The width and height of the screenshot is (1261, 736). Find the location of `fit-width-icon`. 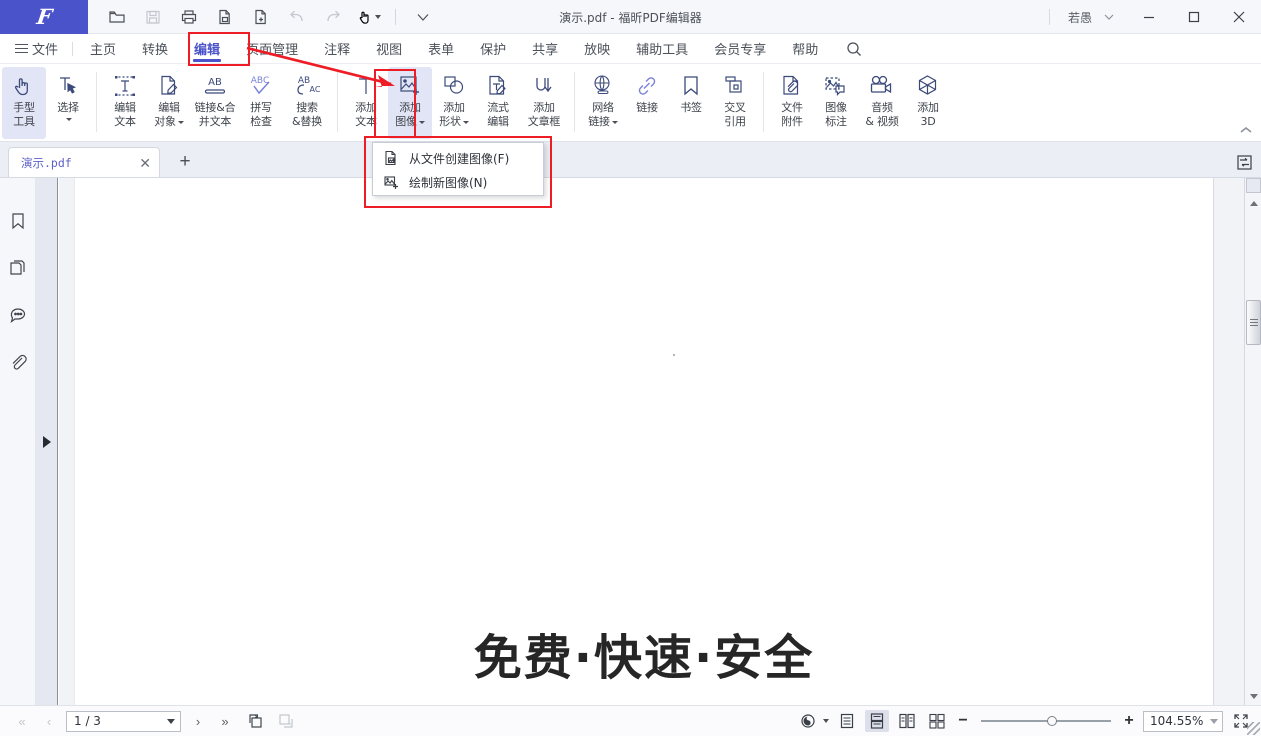

fit-width-icon is located at coordinates (286, 721).